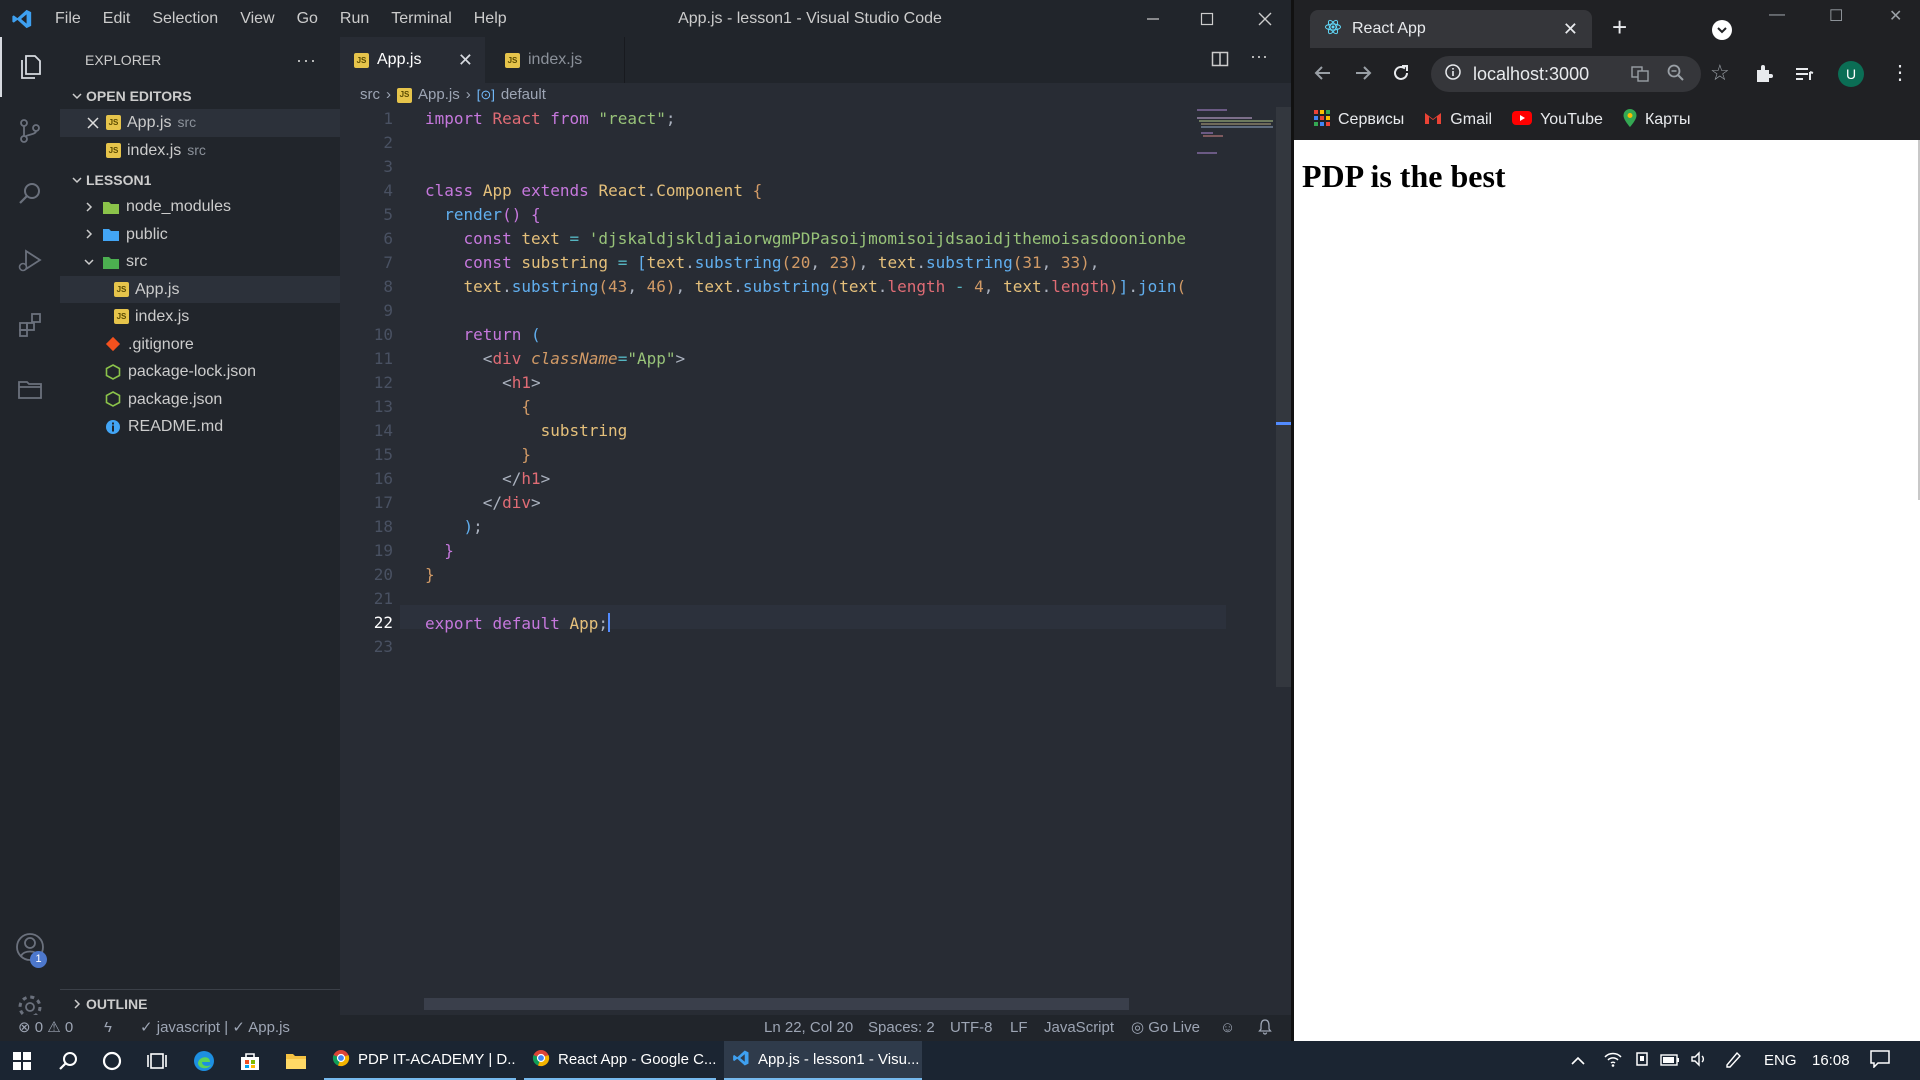  What do you see at coordinates (1265, 18) in the screenshot?
I see `close-window-icon` at bounding box center [1265, 18].